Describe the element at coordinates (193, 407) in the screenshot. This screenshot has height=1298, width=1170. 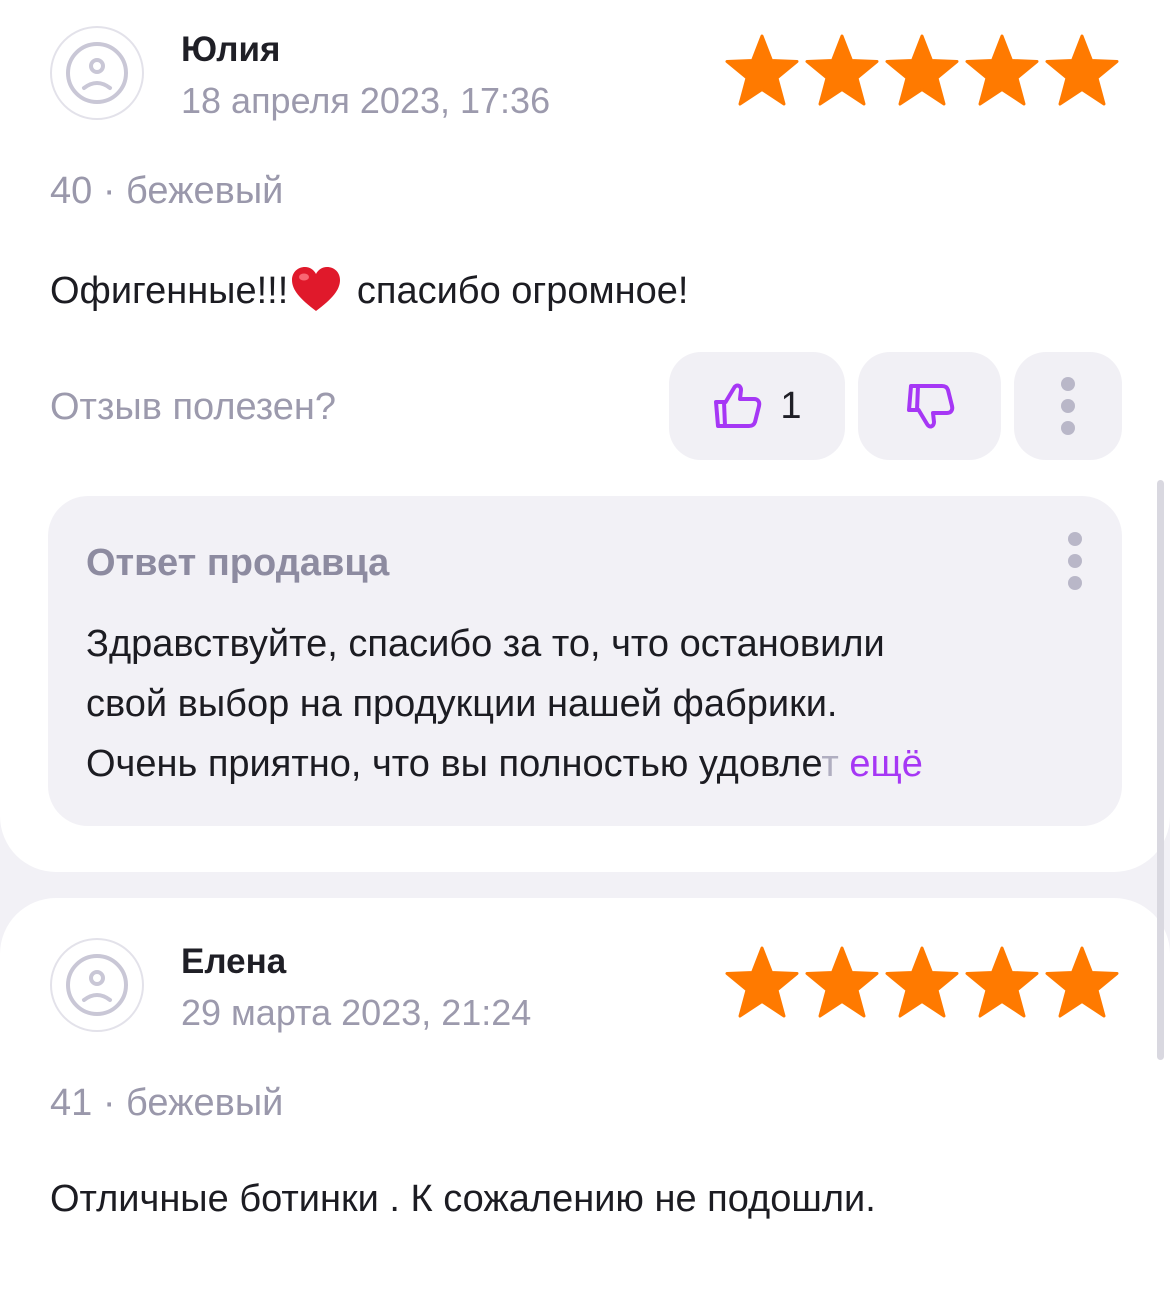
I see `helpful-label: Отзыв полезен?` at that location.